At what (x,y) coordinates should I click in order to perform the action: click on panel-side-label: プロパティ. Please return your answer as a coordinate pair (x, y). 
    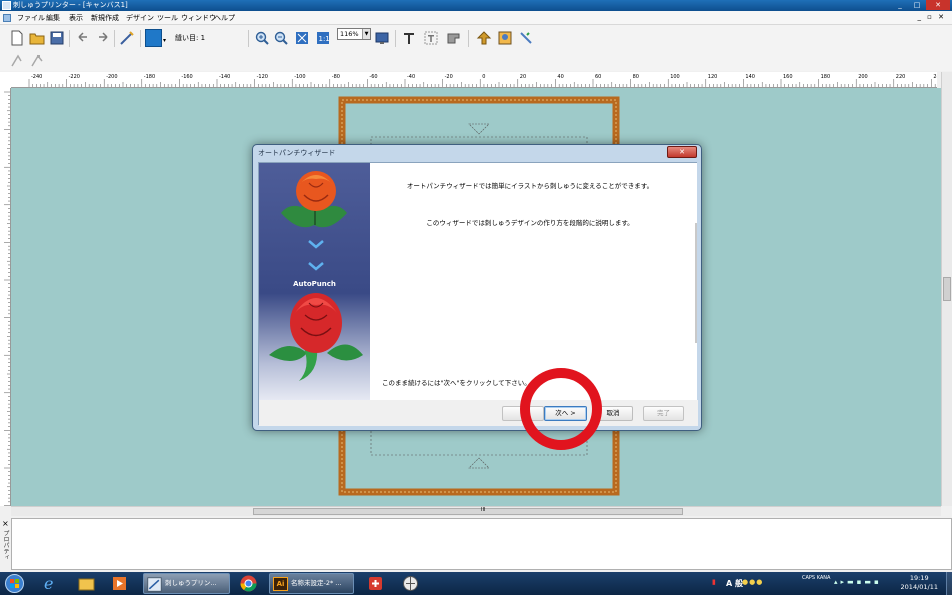
    Looking at the image, I should click on (5, 545).